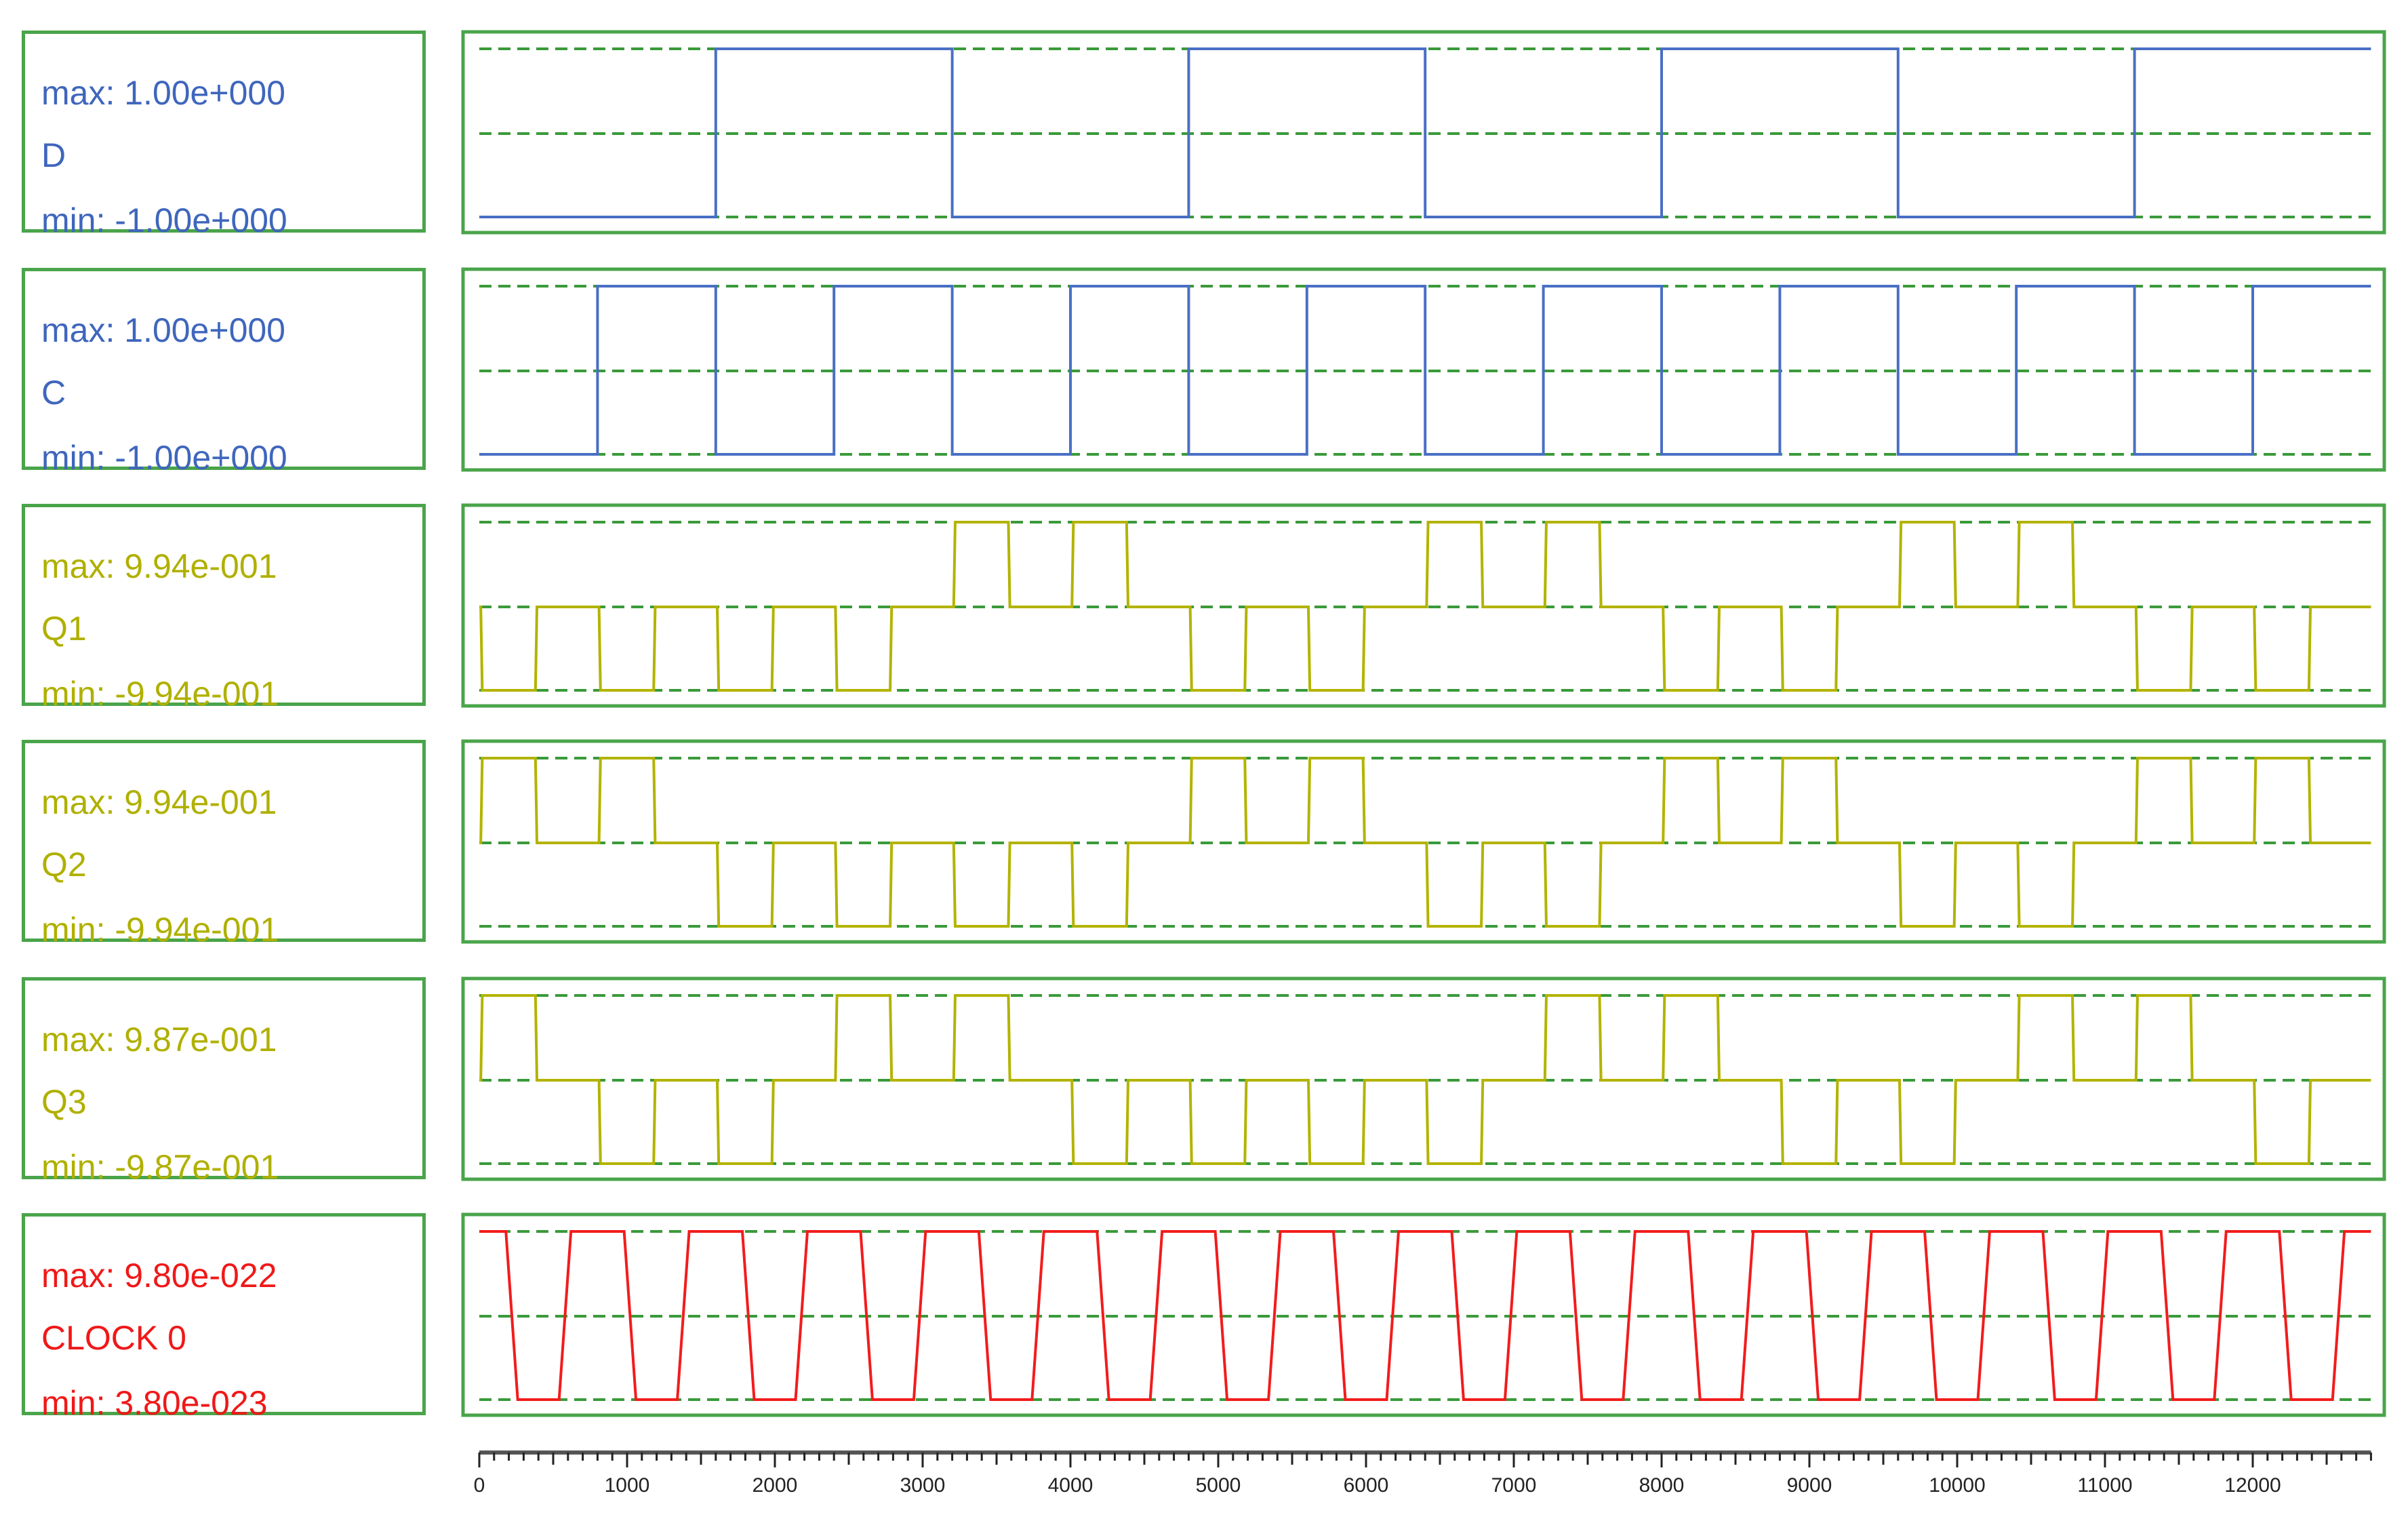 Image resolution: width=2408 pixels, height=1521 pixels. Describe the element at coordinates (775, 1485) in the screenshot. I see `x-tick-label: 2000` at that location.